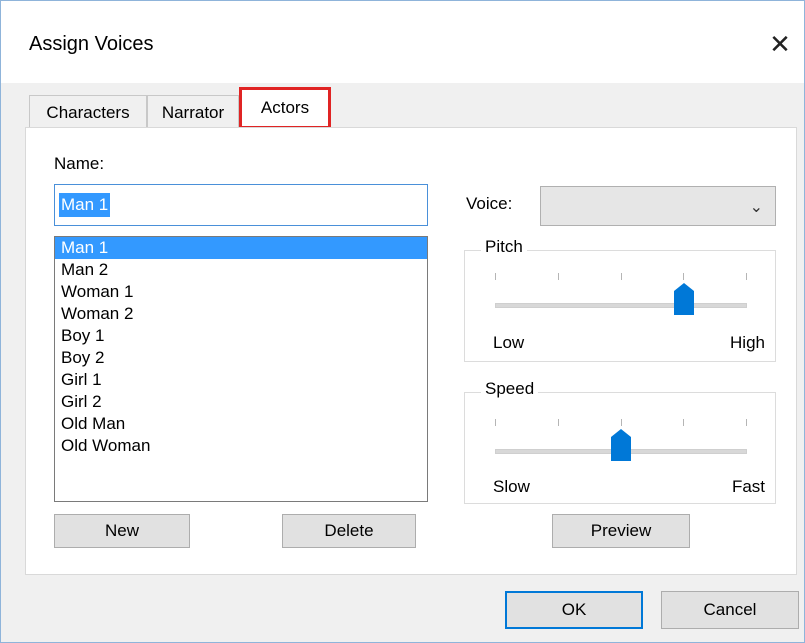 The image size is (805, 643). What do you see at coordinates (241, 248) in the screenshot?
I see `list-item: Man 1` at bounding box center [241, 248].